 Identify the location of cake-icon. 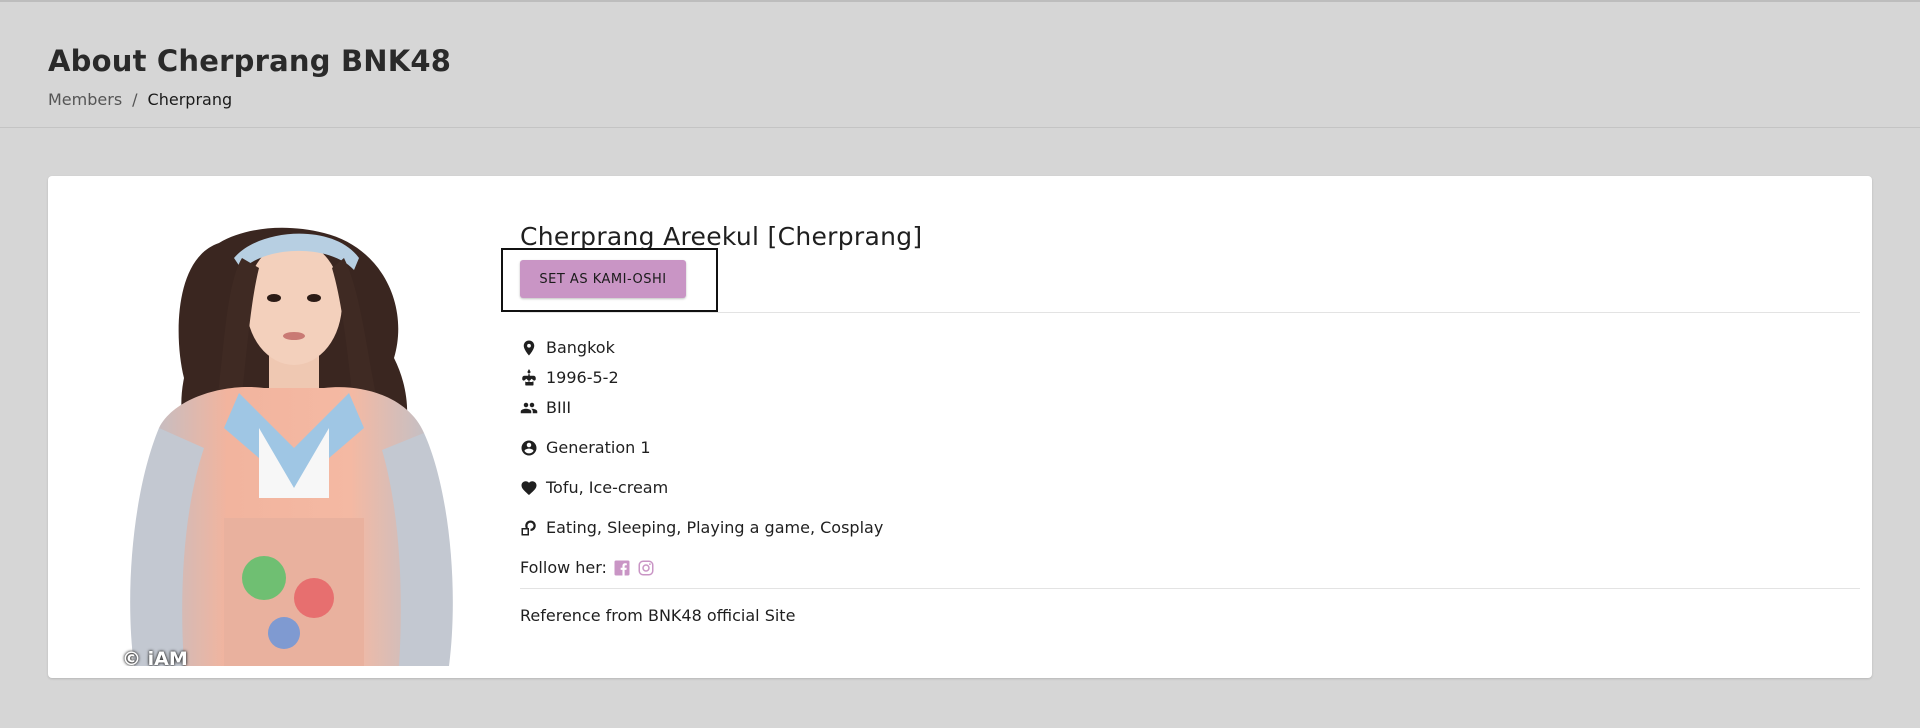
(529, 376).